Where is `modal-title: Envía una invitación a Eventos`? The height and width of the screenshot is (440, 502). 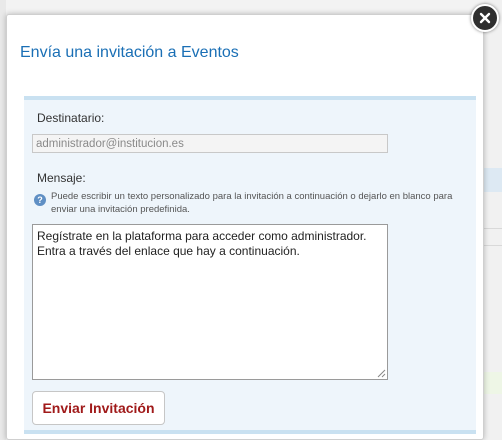
modal-title: Envía una invitación a Eventos is located at coordinates (129, 52).